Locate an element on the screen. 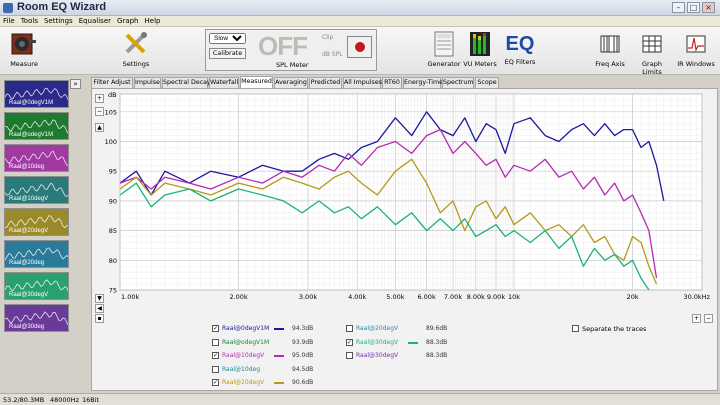 Image resolution: width=720 pixels, height=405 pixels. vu-meters-button: VU Meters is located at coordinates (480, 49).